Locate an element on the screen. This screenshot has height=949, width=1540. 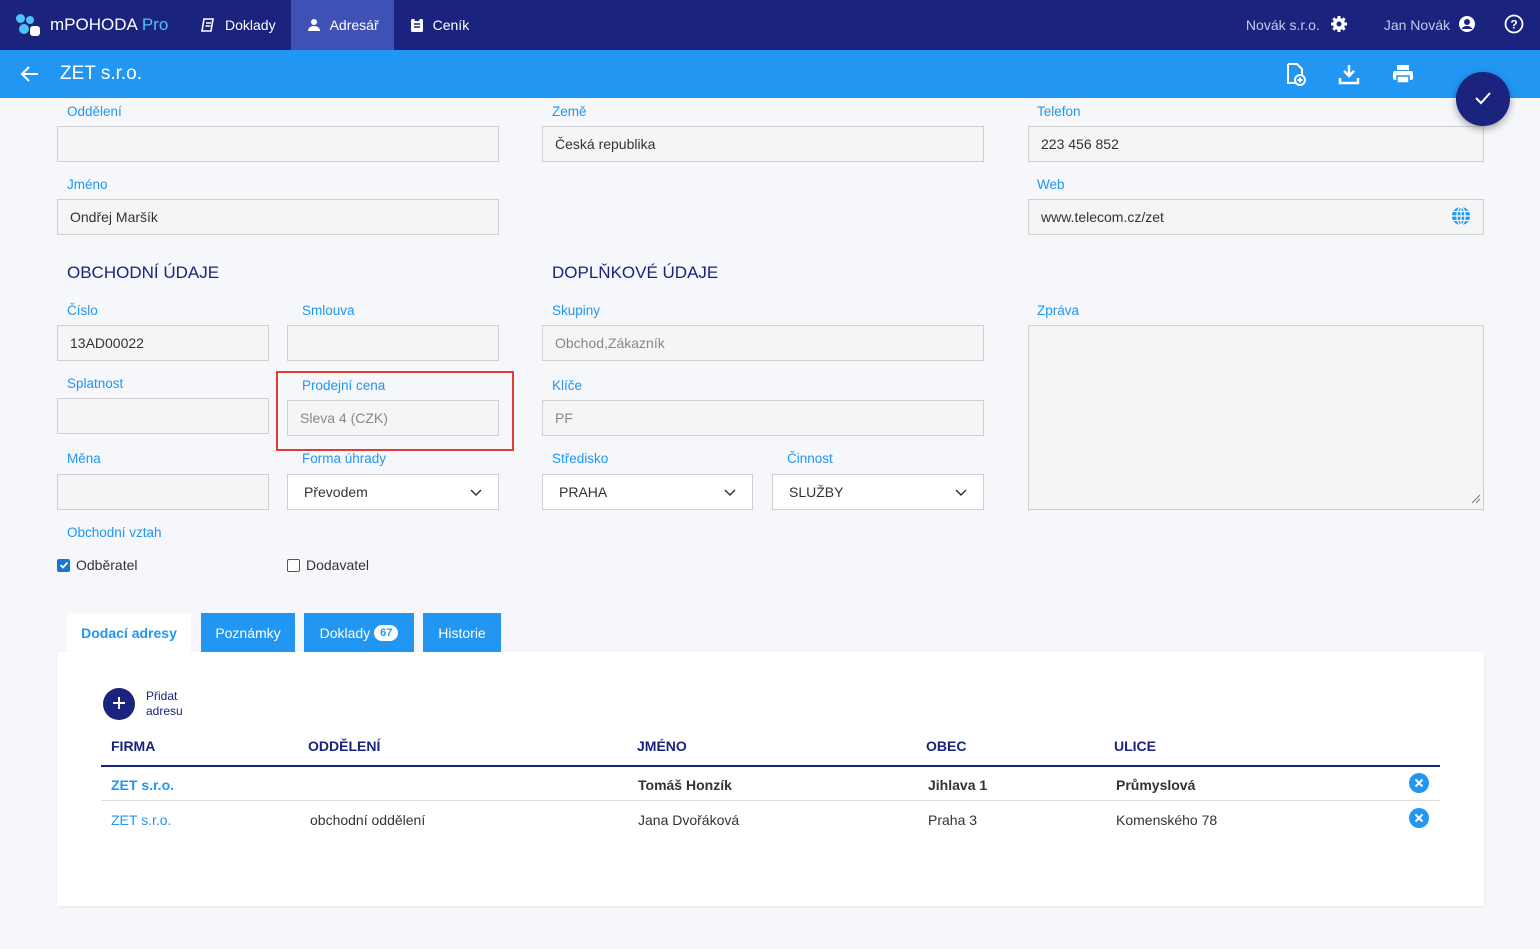
column-header-obec: OBEC is located at coordinates (946, 746).